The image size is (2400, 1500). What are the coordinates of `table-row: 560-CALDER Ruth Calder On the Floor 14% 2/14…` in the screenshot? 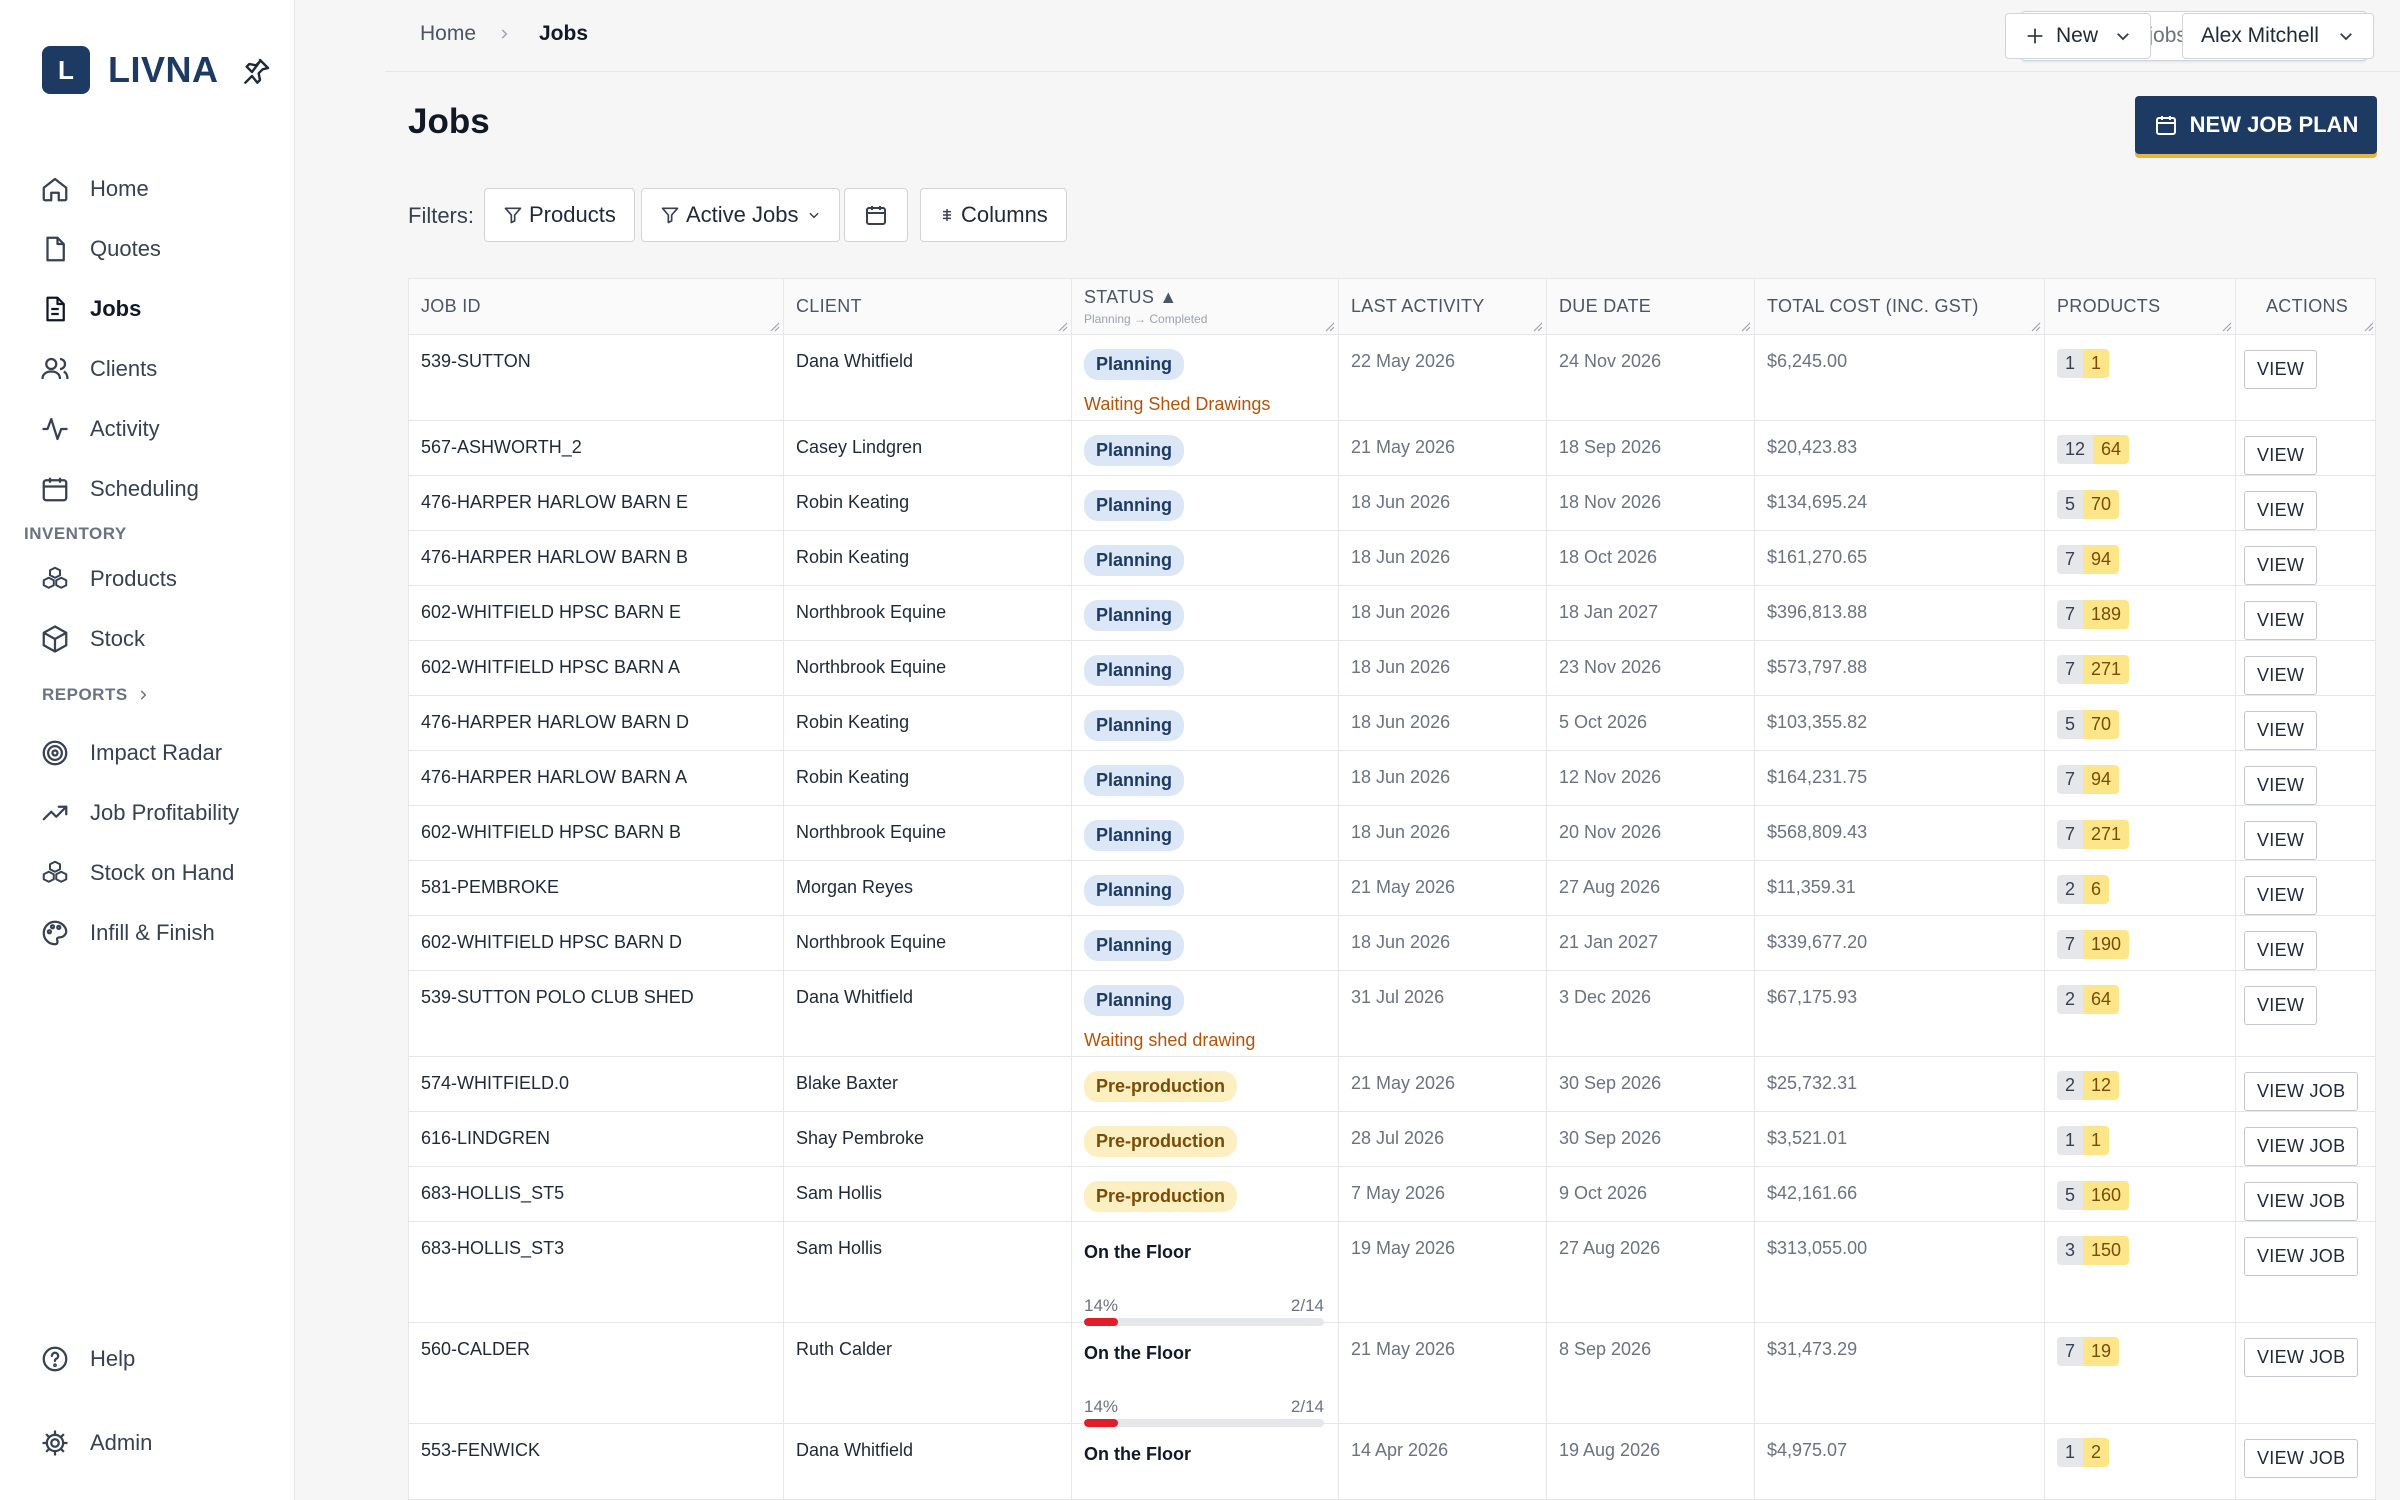 It's located at (1392, 1375).